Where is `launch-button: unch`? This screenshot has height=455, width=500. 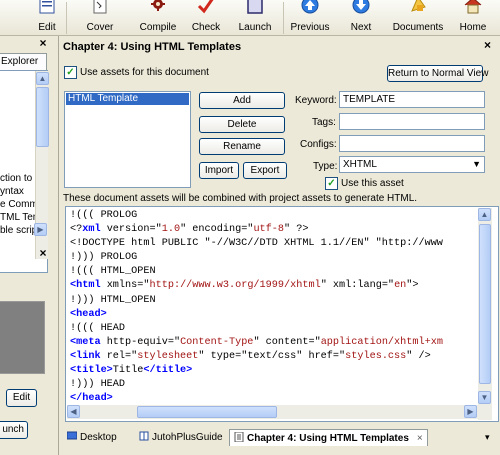 launch-button: unch is located at coordinates (14, 430).